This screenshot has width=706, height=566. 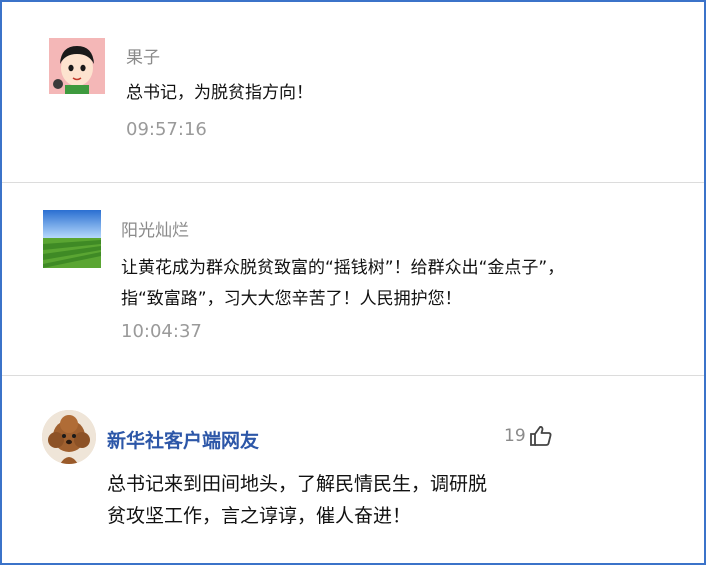 I want to click on comment-text-line: 总书记来到田间地头，了解民情民生，调研脱, so click(x=297, y=484).